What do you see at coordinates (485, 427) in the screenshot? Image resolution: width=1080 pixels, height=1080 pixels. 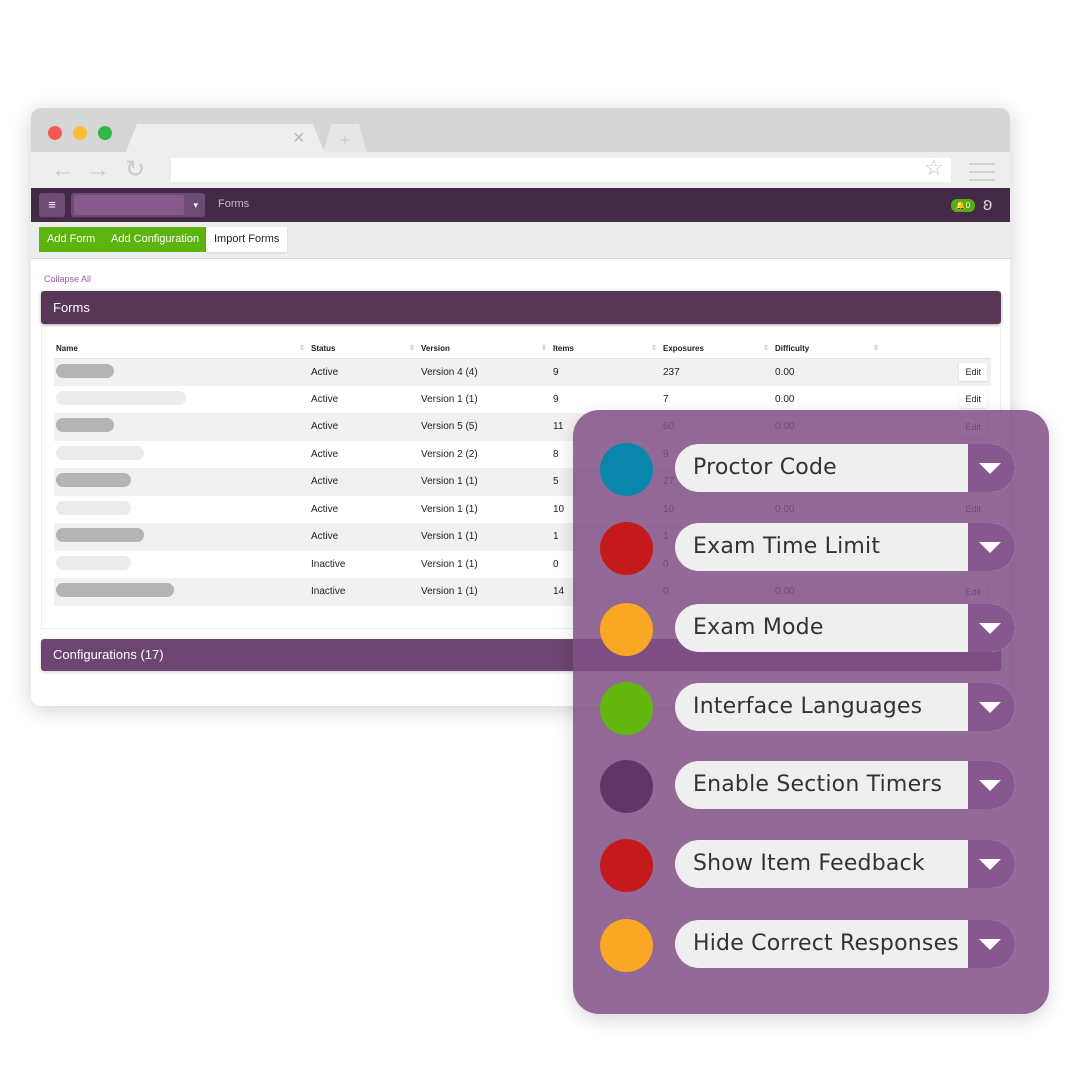 I see `cell-version: Version 5 (5)` at bounding box center [485, 427].